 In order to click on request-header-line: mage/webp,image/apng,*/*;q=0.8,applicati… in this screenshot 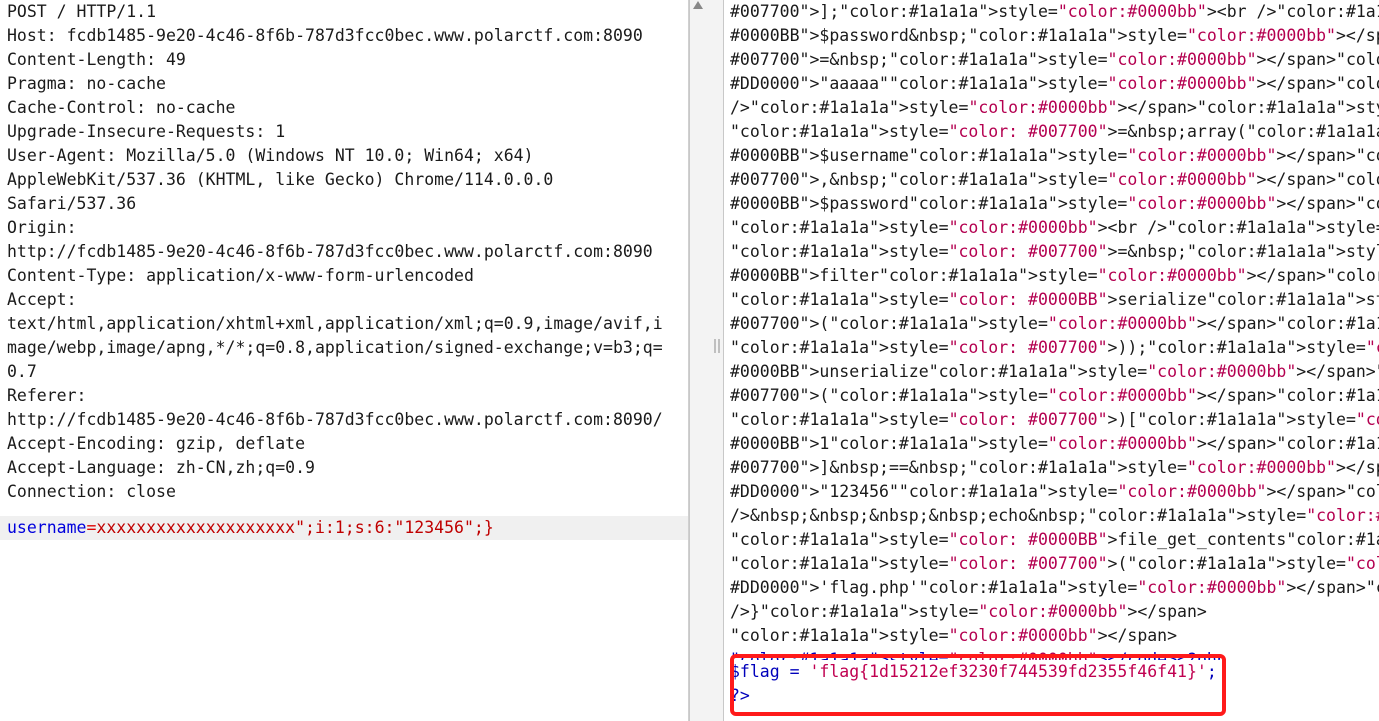, I will do `click(335, 347)`.